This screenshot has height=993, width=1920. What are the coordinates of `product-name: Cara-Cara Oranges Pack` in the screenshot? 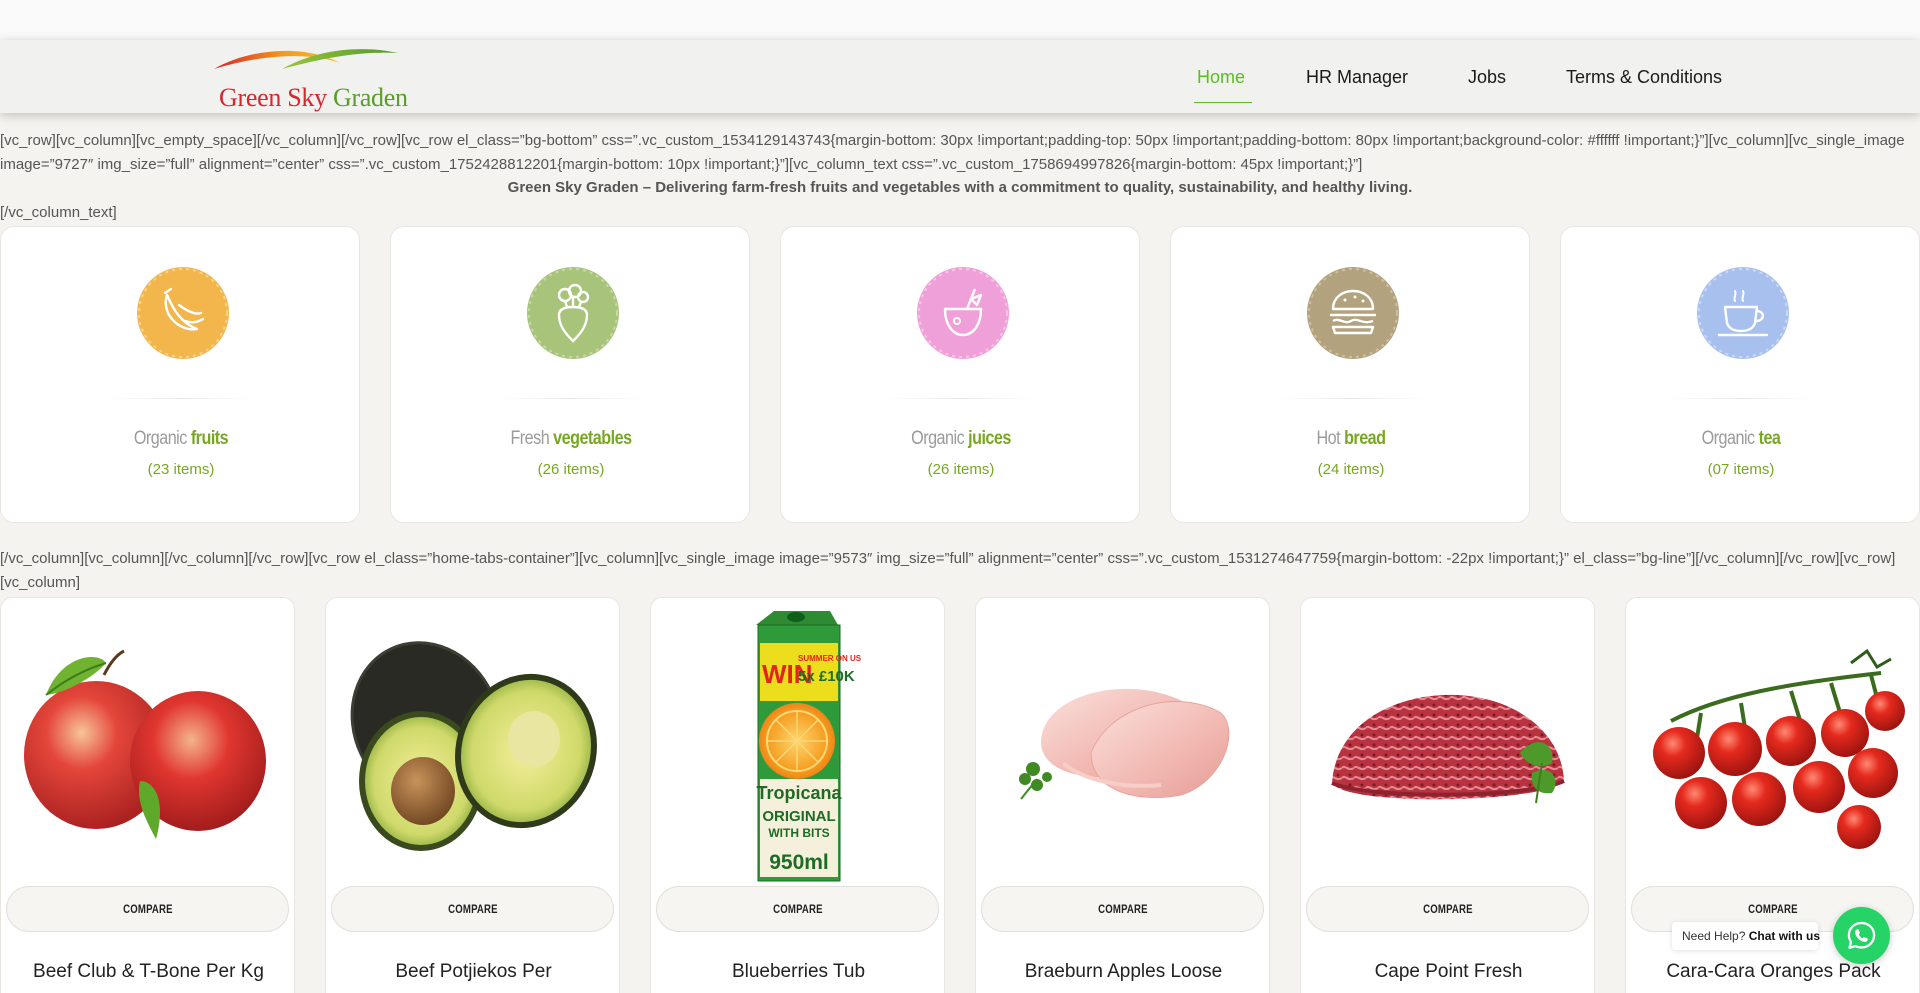 It's located at (1773, 972).